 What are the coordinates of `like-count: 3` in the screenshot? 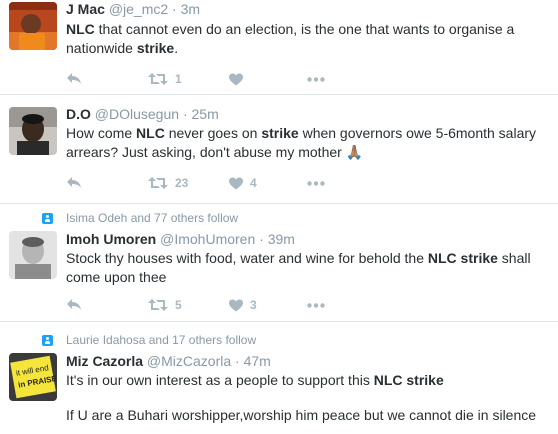 It's located at (253, 305).